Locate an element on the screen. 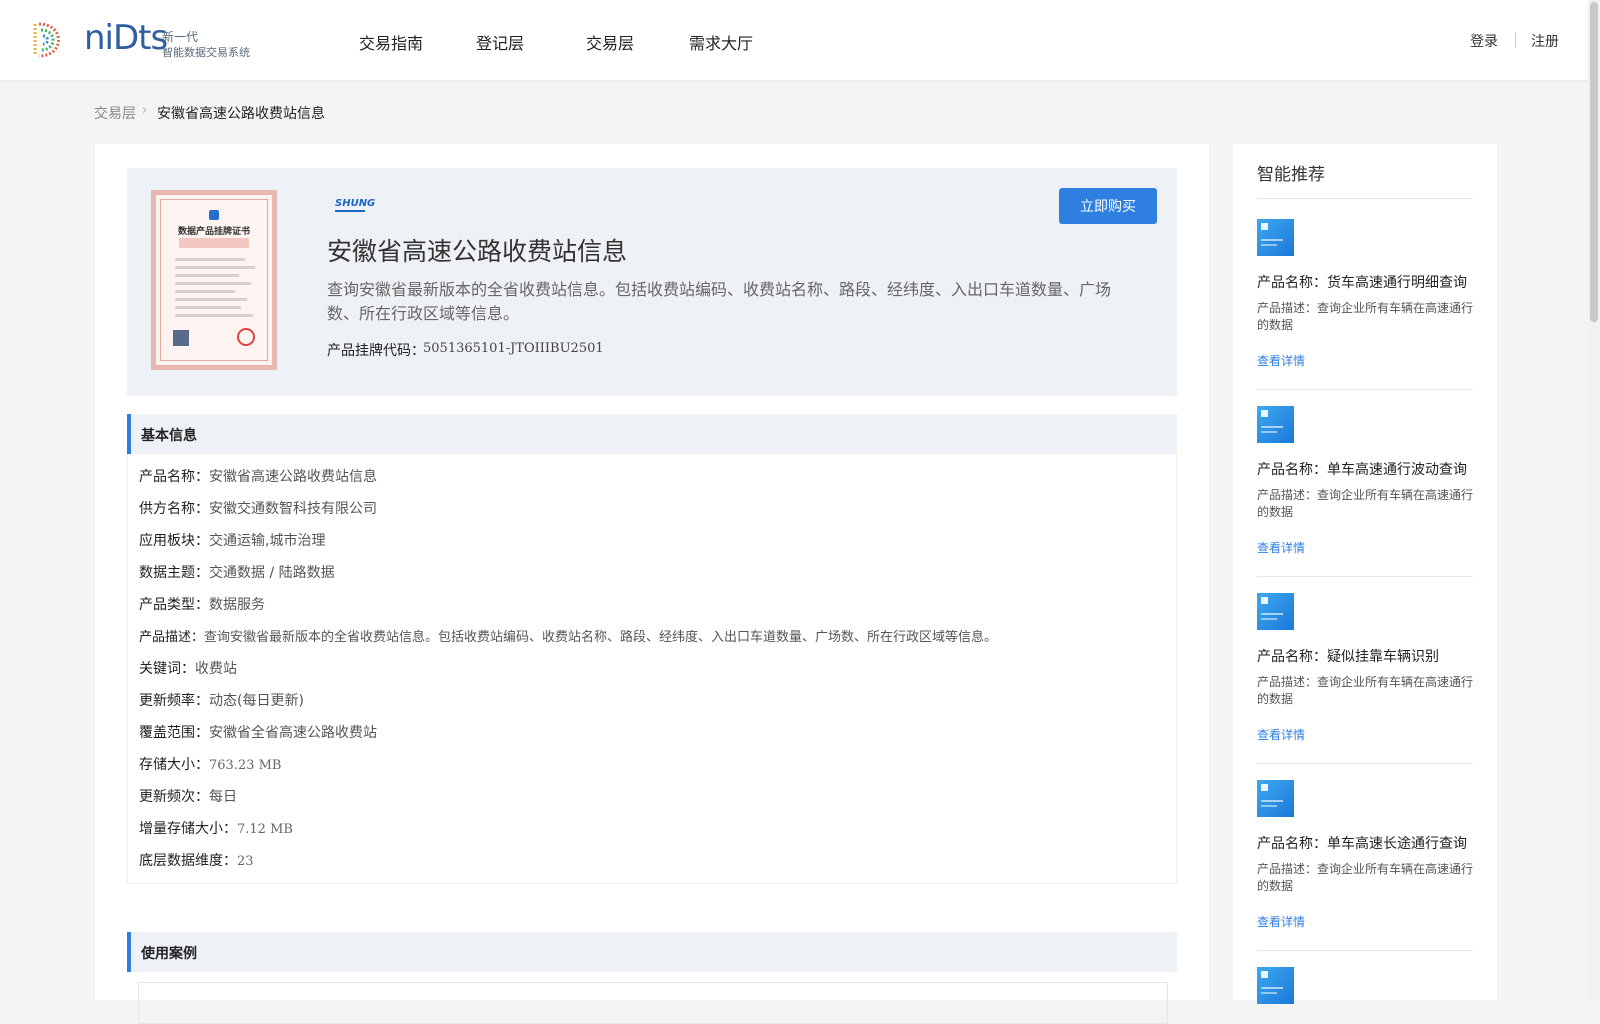 The height and width of the screenshot is (1024, 1600). use-cases-header: 使用案例 is located at coordinates (652, 952).